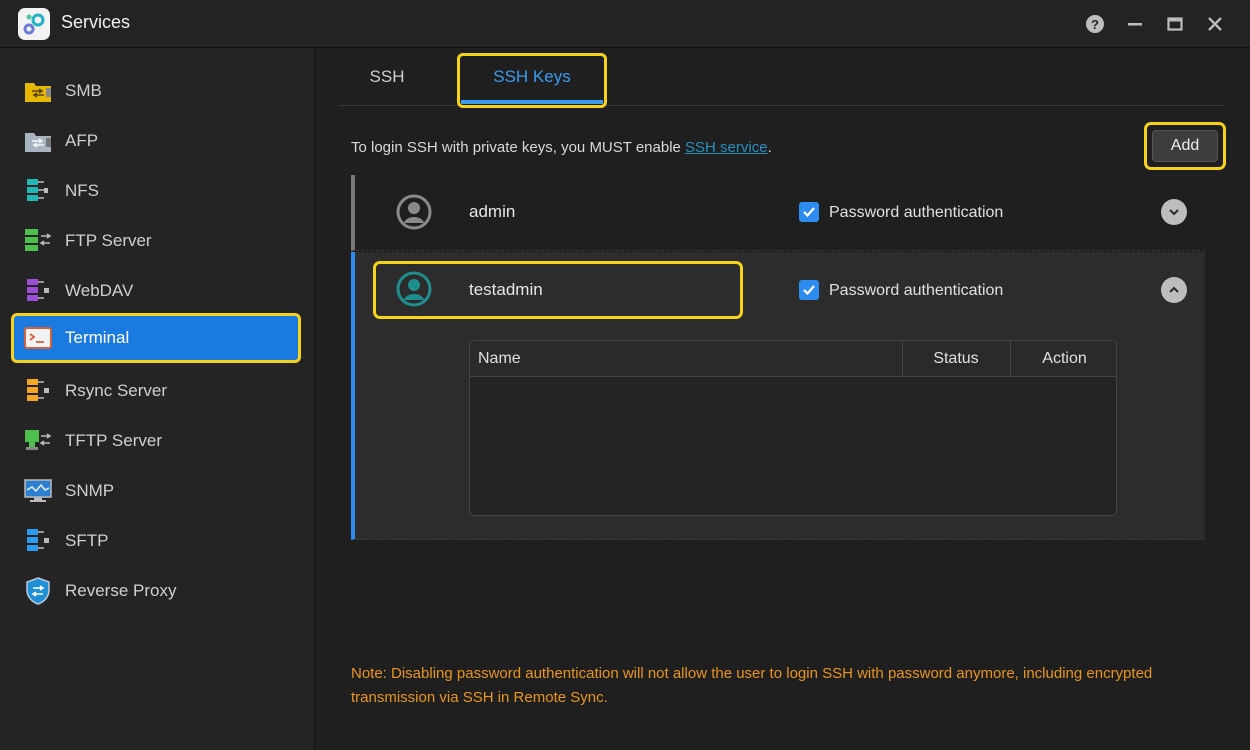 Image resolution: width=1250 pixels, height=750 pixels. I want to click on sidebar-item-reverse-proxy: Reverse Proxy, so click(156, 591).